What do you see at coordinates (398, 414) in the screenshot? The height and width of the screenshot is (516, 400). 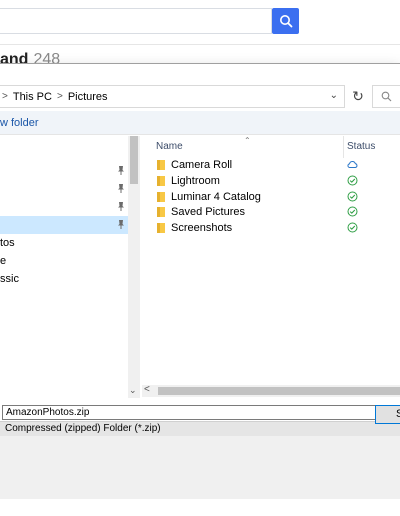 I see `save-button-label: S` at bounding box center [398, 414].